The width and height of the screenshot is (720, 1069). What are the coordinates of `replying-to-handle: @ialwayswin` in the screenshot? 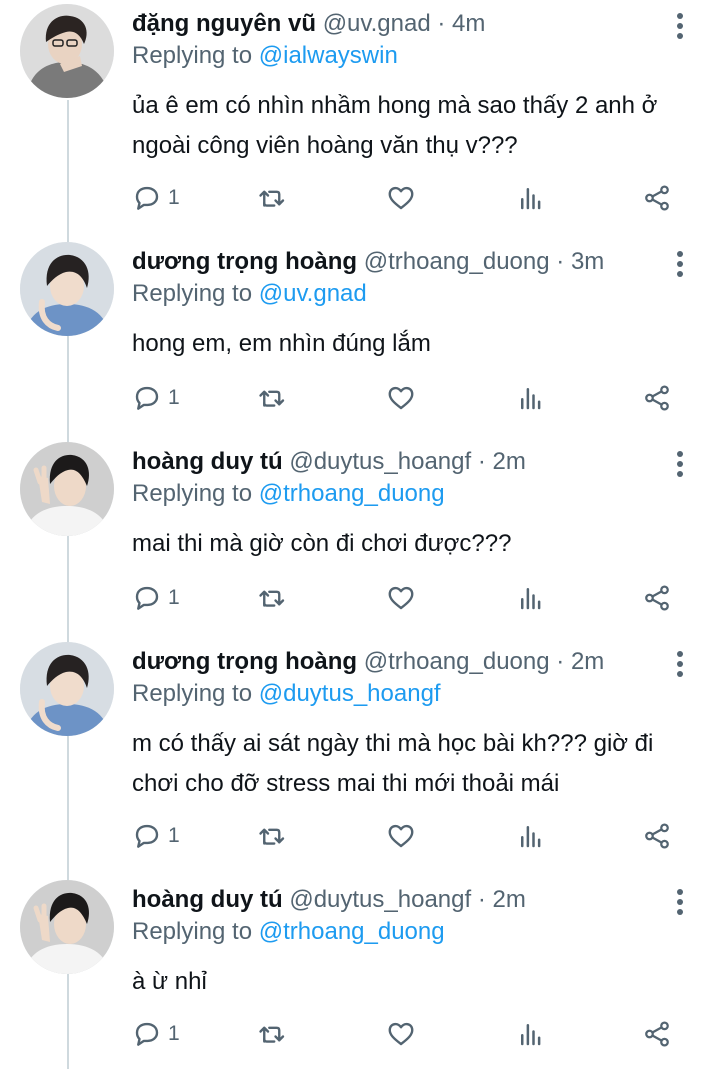 It's located at (328, 55).